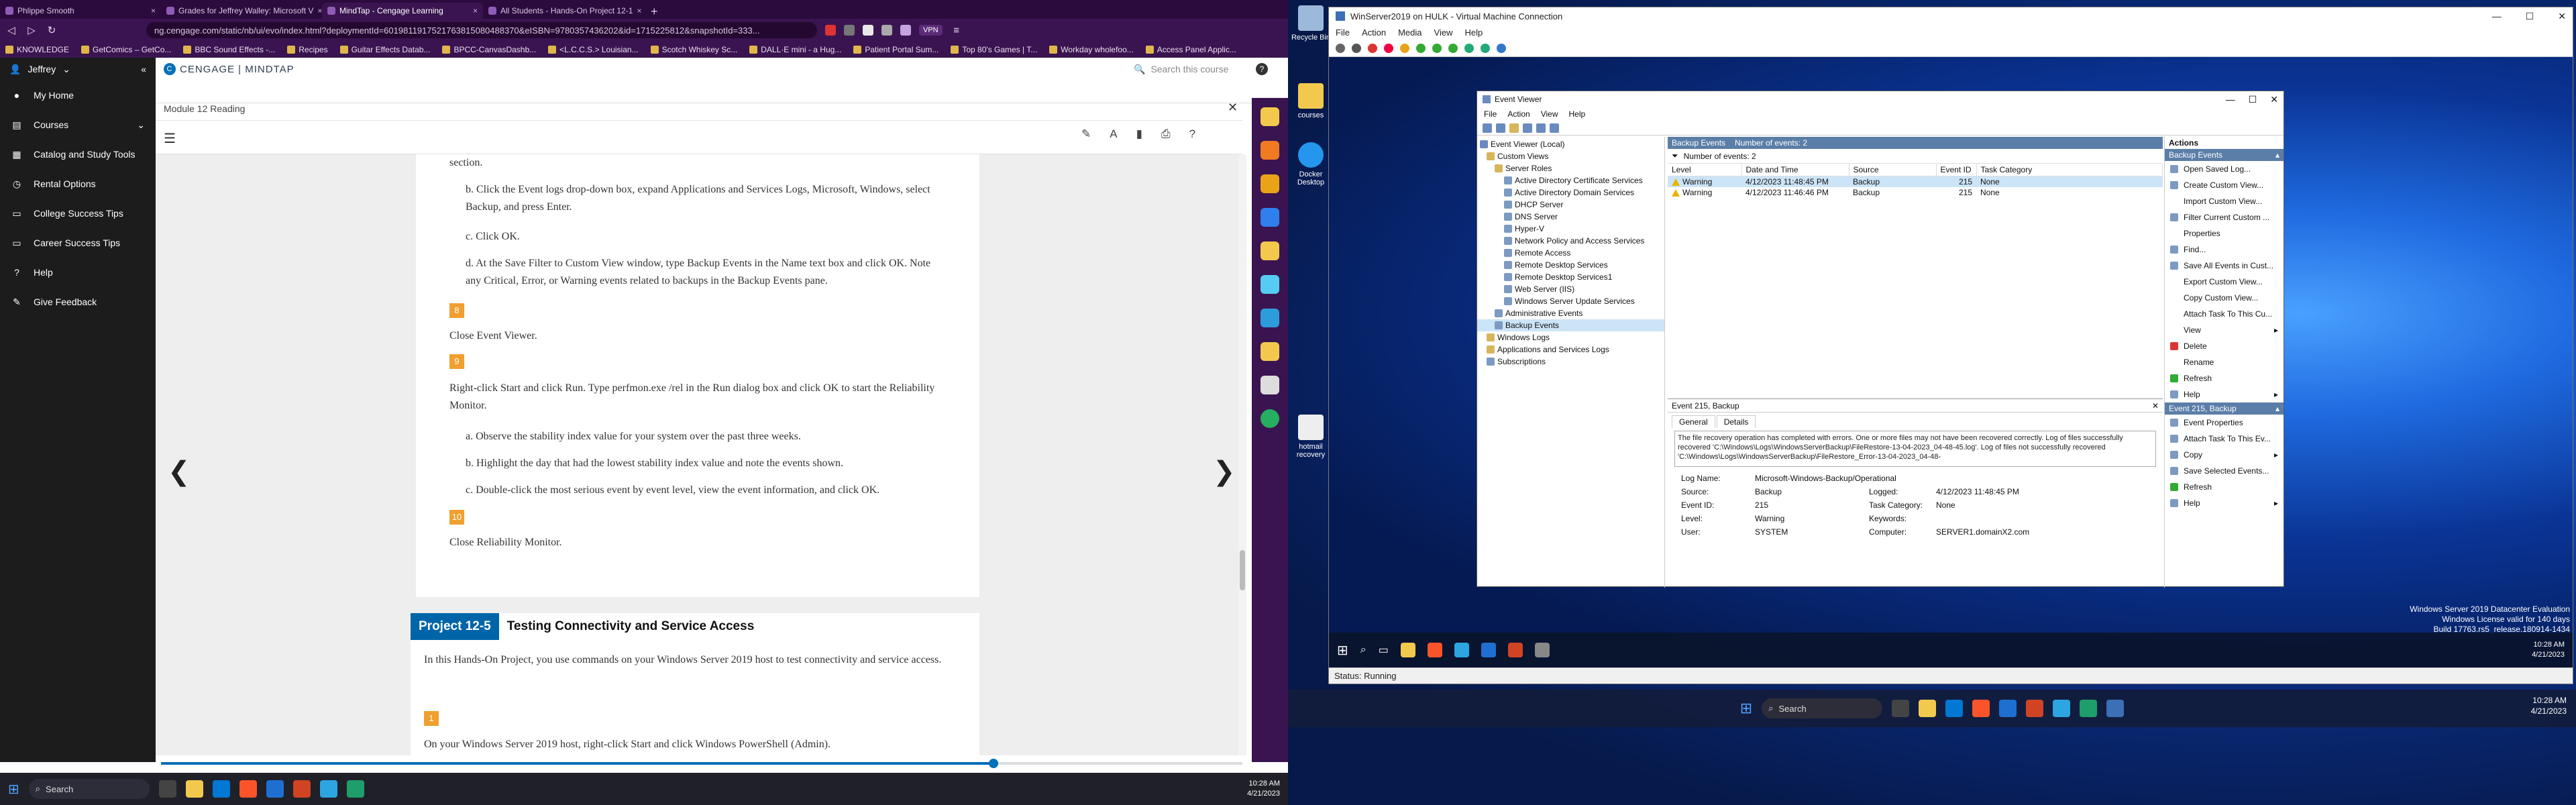 This screenshot has width=2576, height=805. Describe the element at coordinates (2224, 155) in the screenshot. I see `actions-section-header: Backup Events ▴` at that location.